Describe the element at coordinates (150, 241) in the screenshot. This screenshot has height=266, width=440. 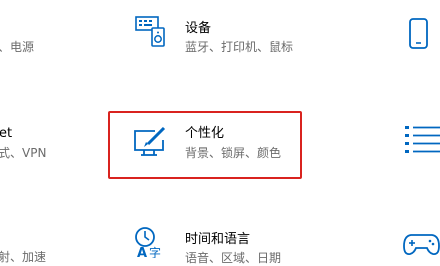
I see `clock-language-icon: A 字` at that location.